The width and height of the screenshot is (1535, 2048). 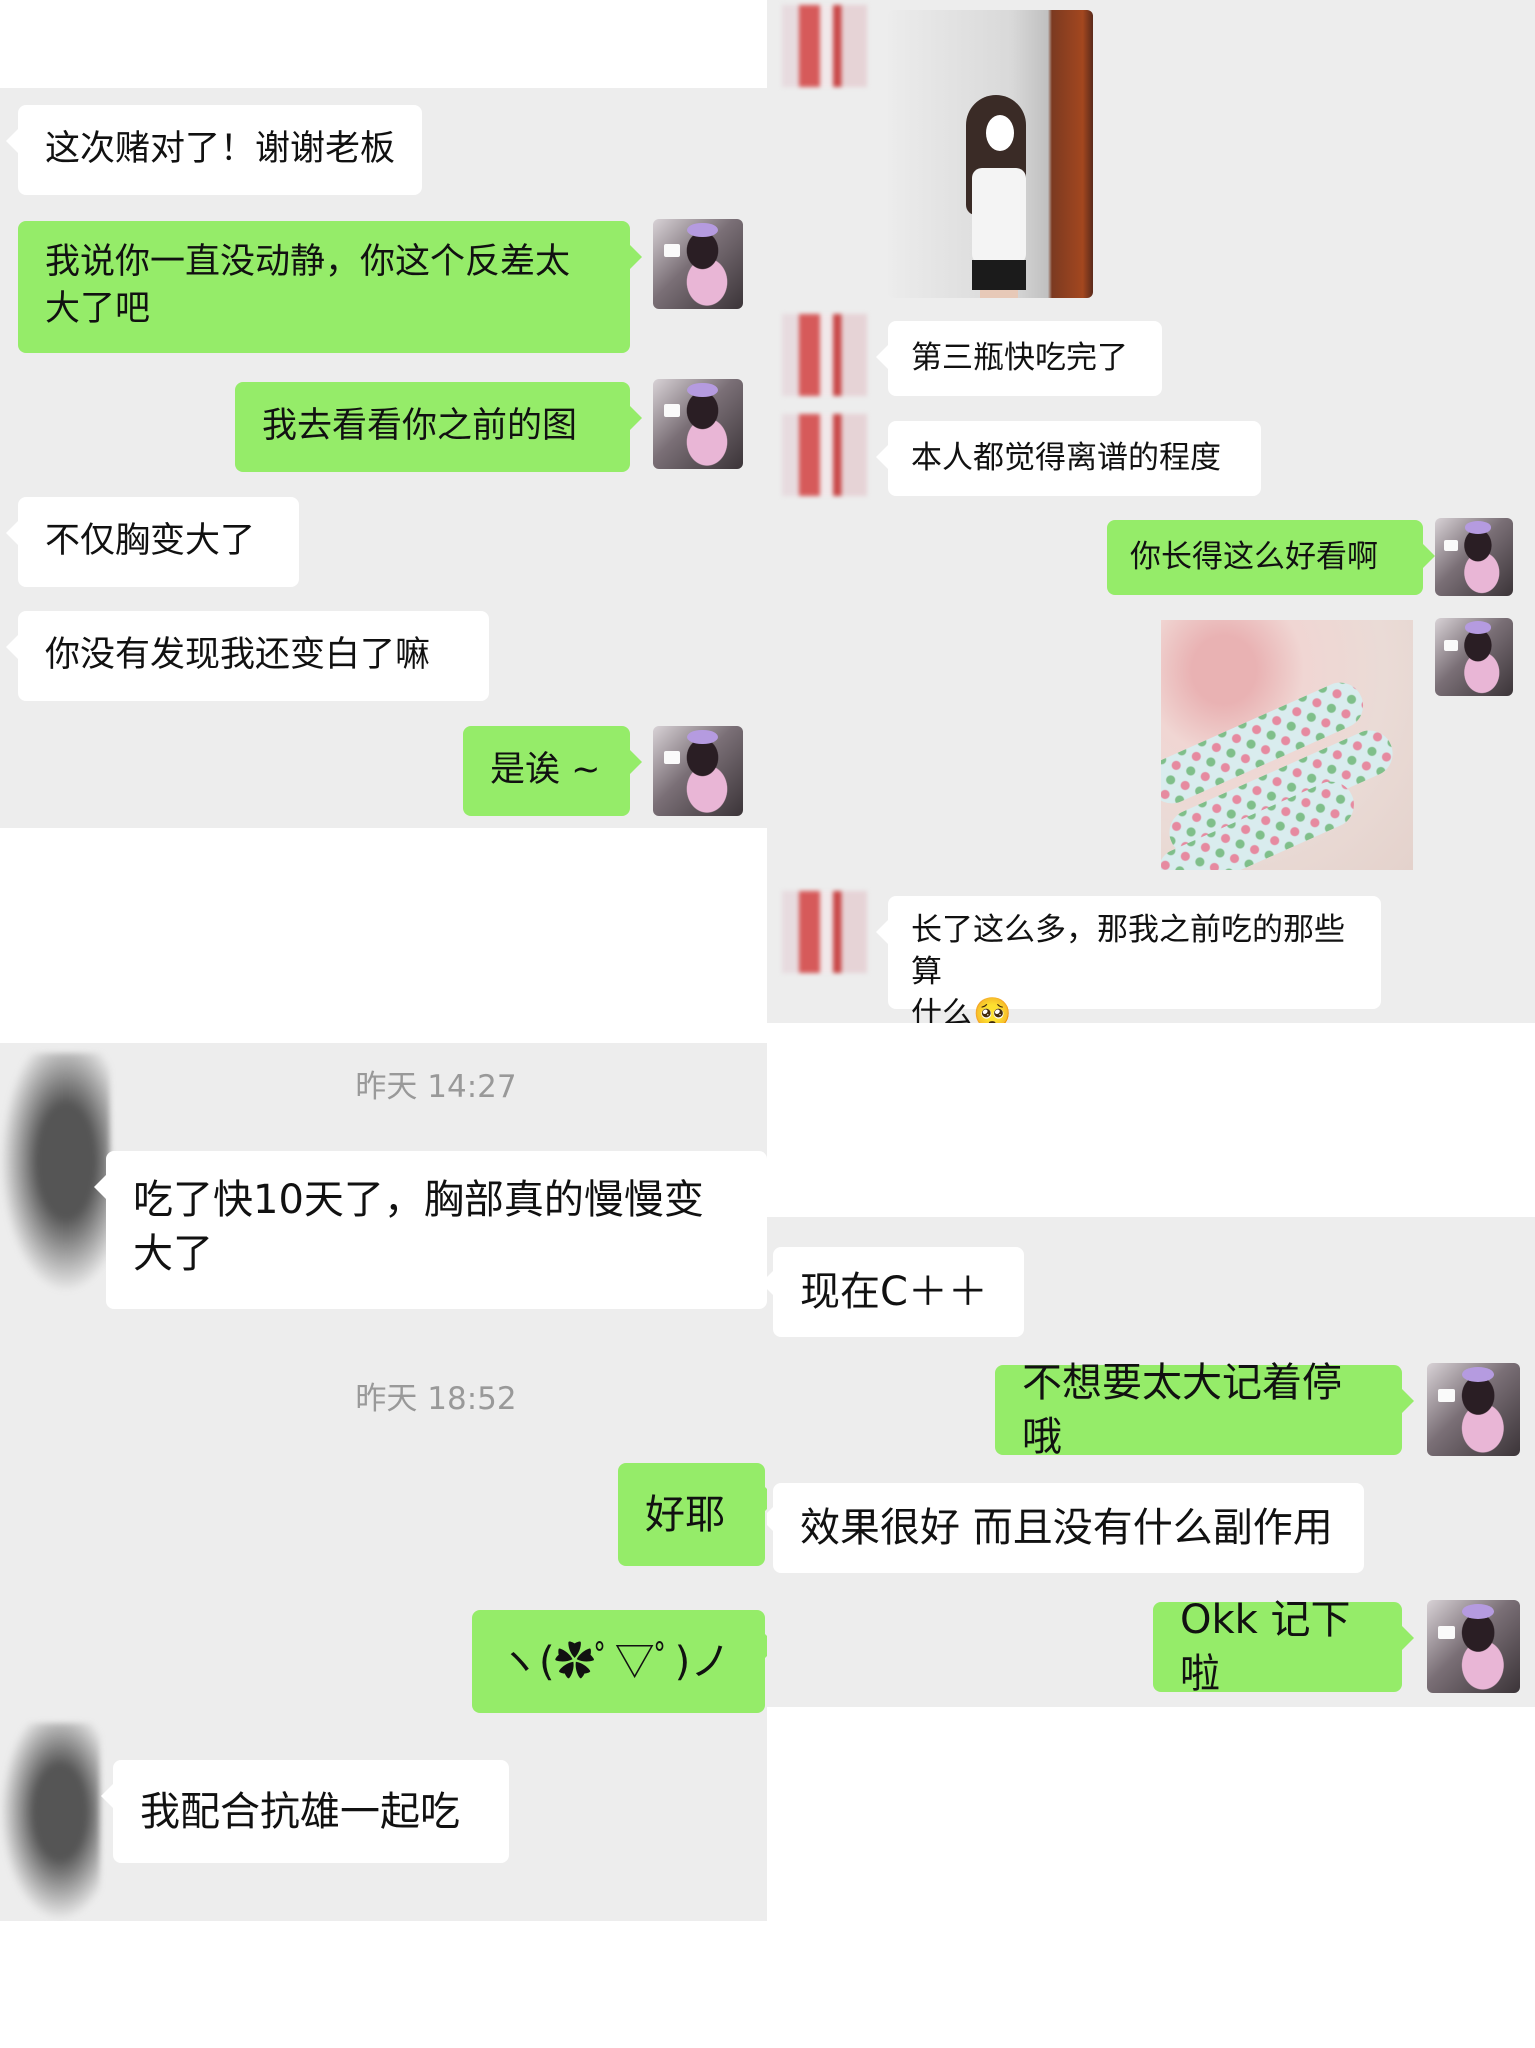 What do you see at coordinates (961, 1009) in the screenshot?
I see `message-line: 什么🥺` at bounding box center [961, 1009].